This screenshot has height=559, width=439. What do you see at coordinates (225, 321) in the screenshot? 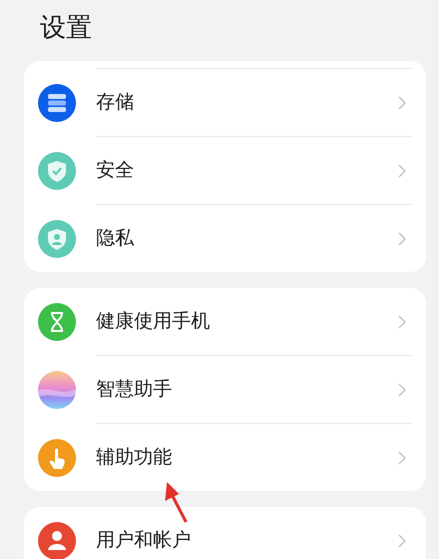
I see `settings-row: 健康使用手机` at bounding box center [225, 321].